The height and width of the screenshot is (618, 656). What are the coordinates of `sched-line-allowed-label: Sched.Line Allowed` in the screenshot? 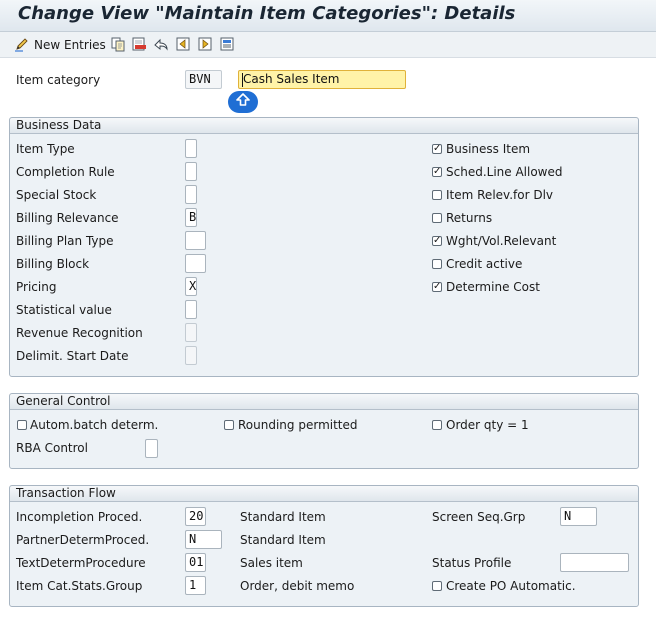 It's located at (504, 172).